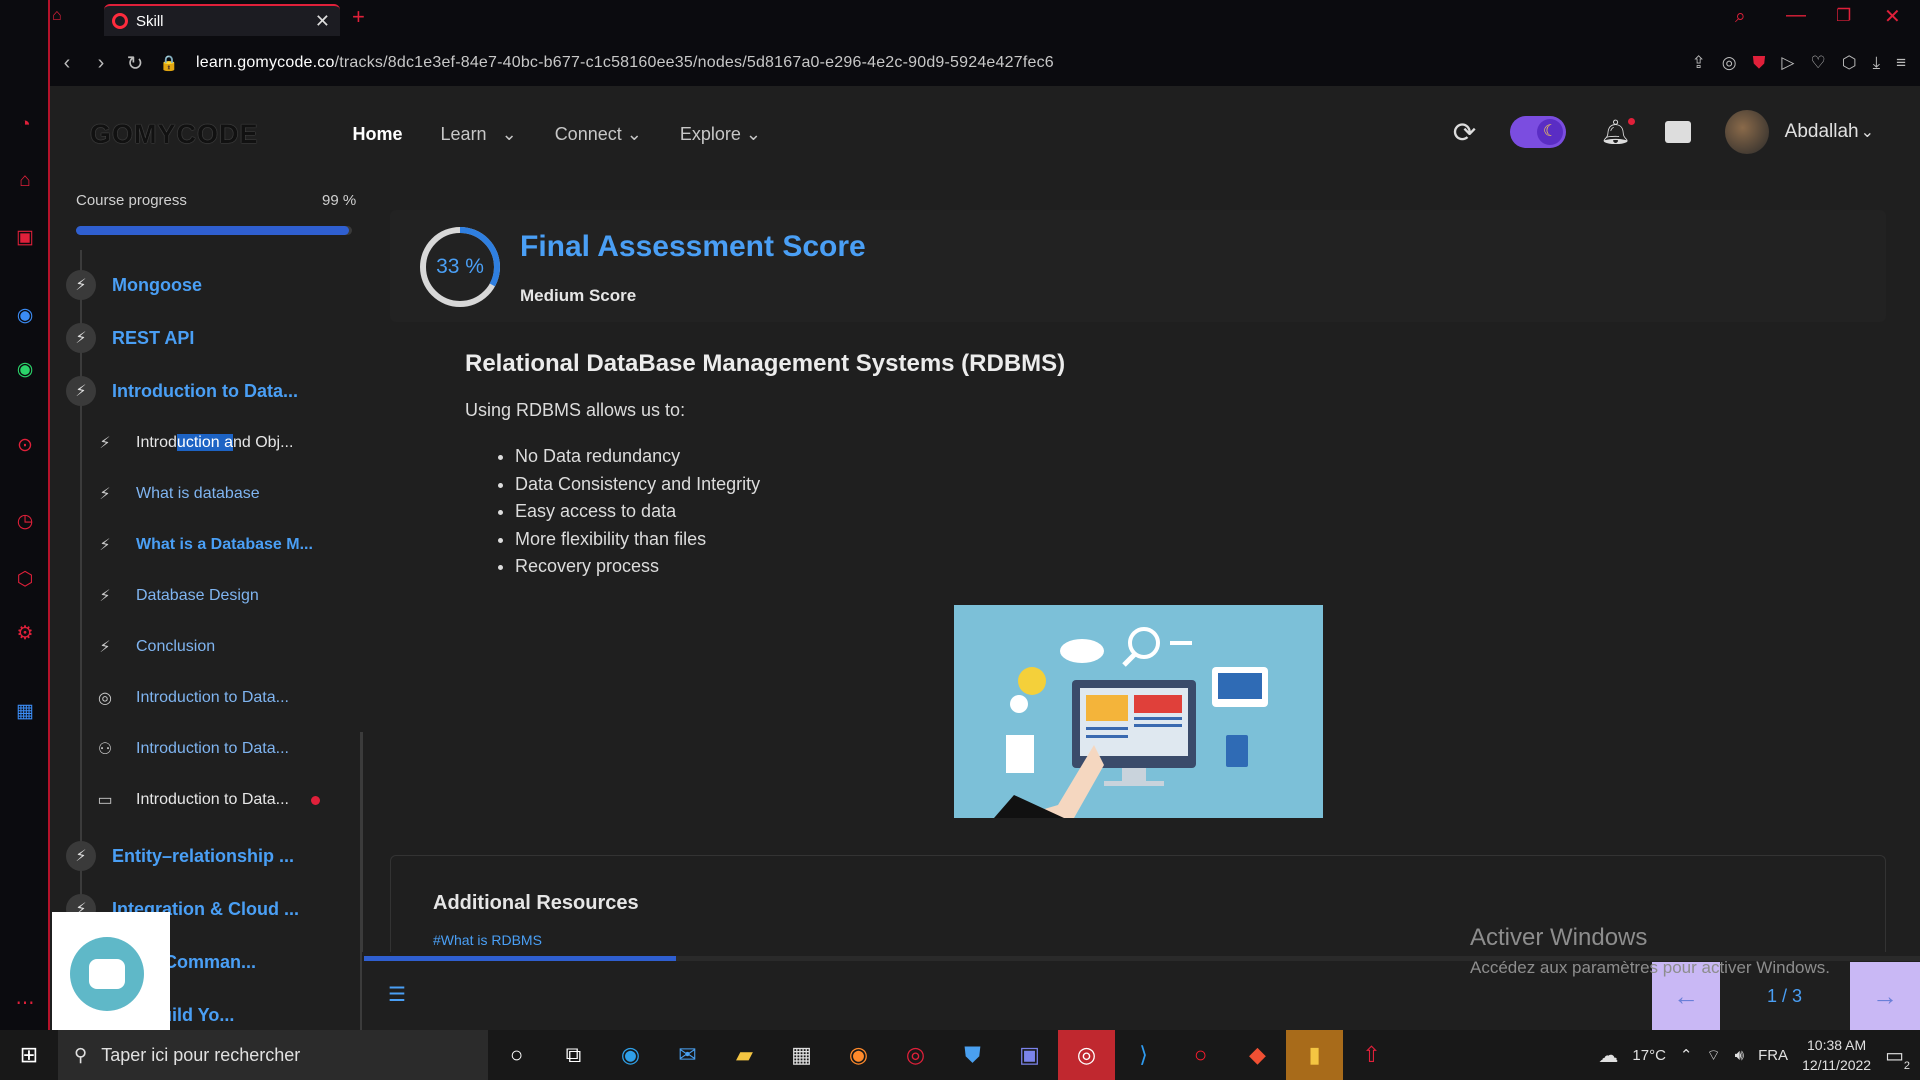 This screenshot has width=1920, height=1080. What do you see at coordinates (687, 1055) in the screenshot?
I see `mail-icon: ✉` at bounding box center [687, 1055].